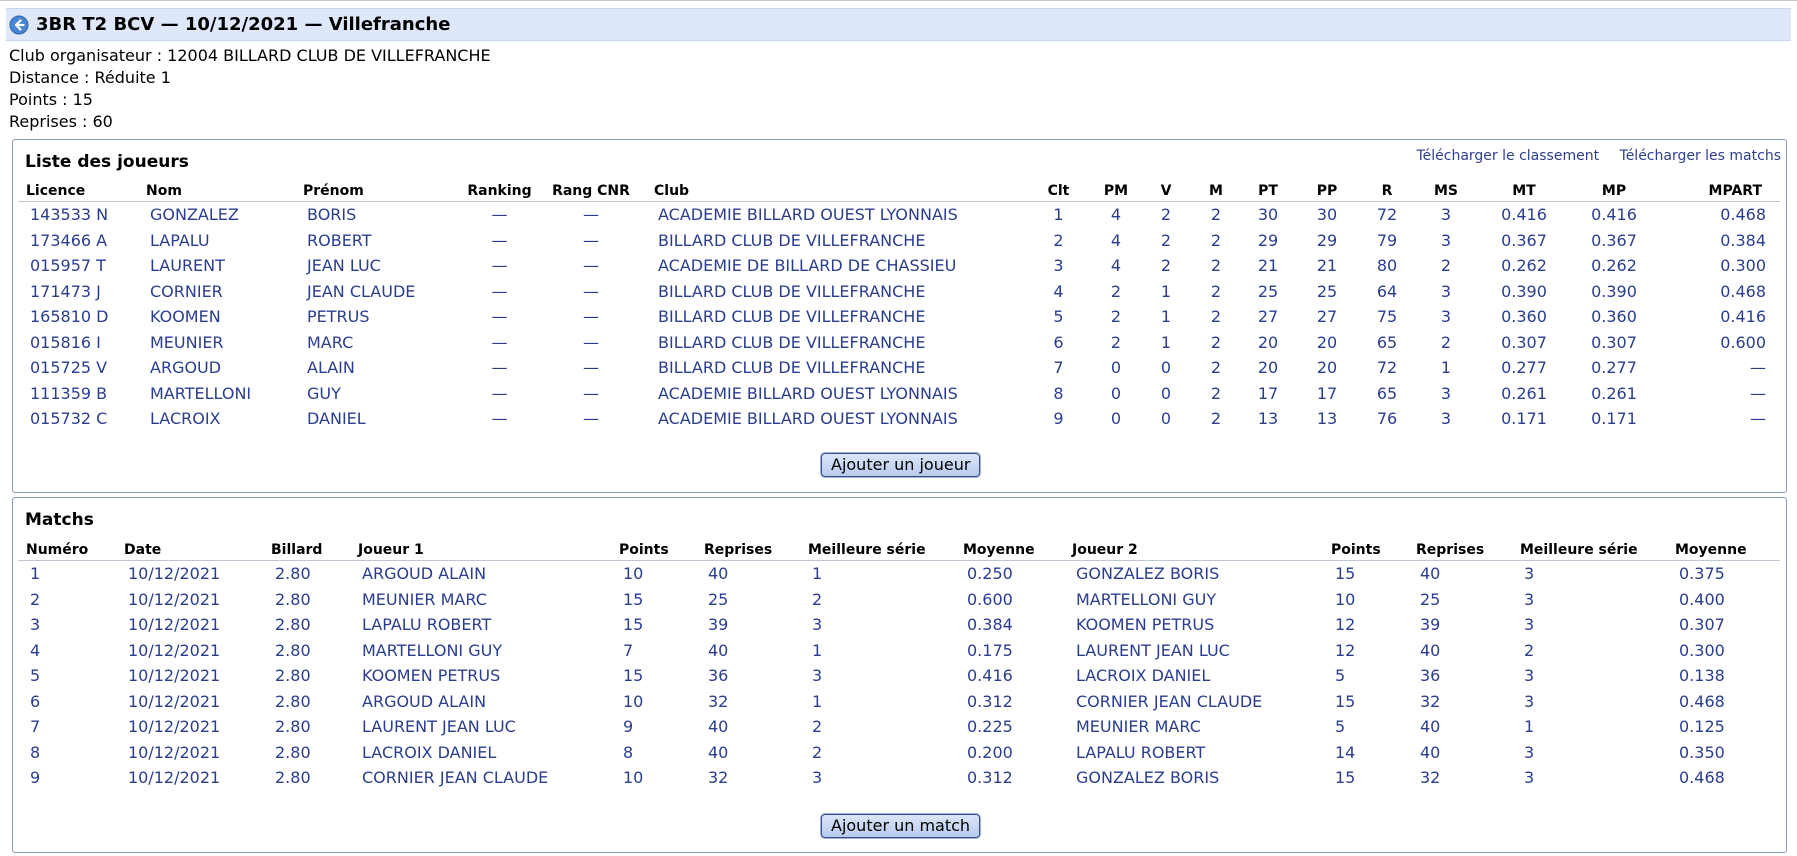 This screenshot has width=1797, height=856. What do you see at coordinates (1166, 292) in the screenshot?
I see `cell-v: 1` at bounding box center [1166, 292].